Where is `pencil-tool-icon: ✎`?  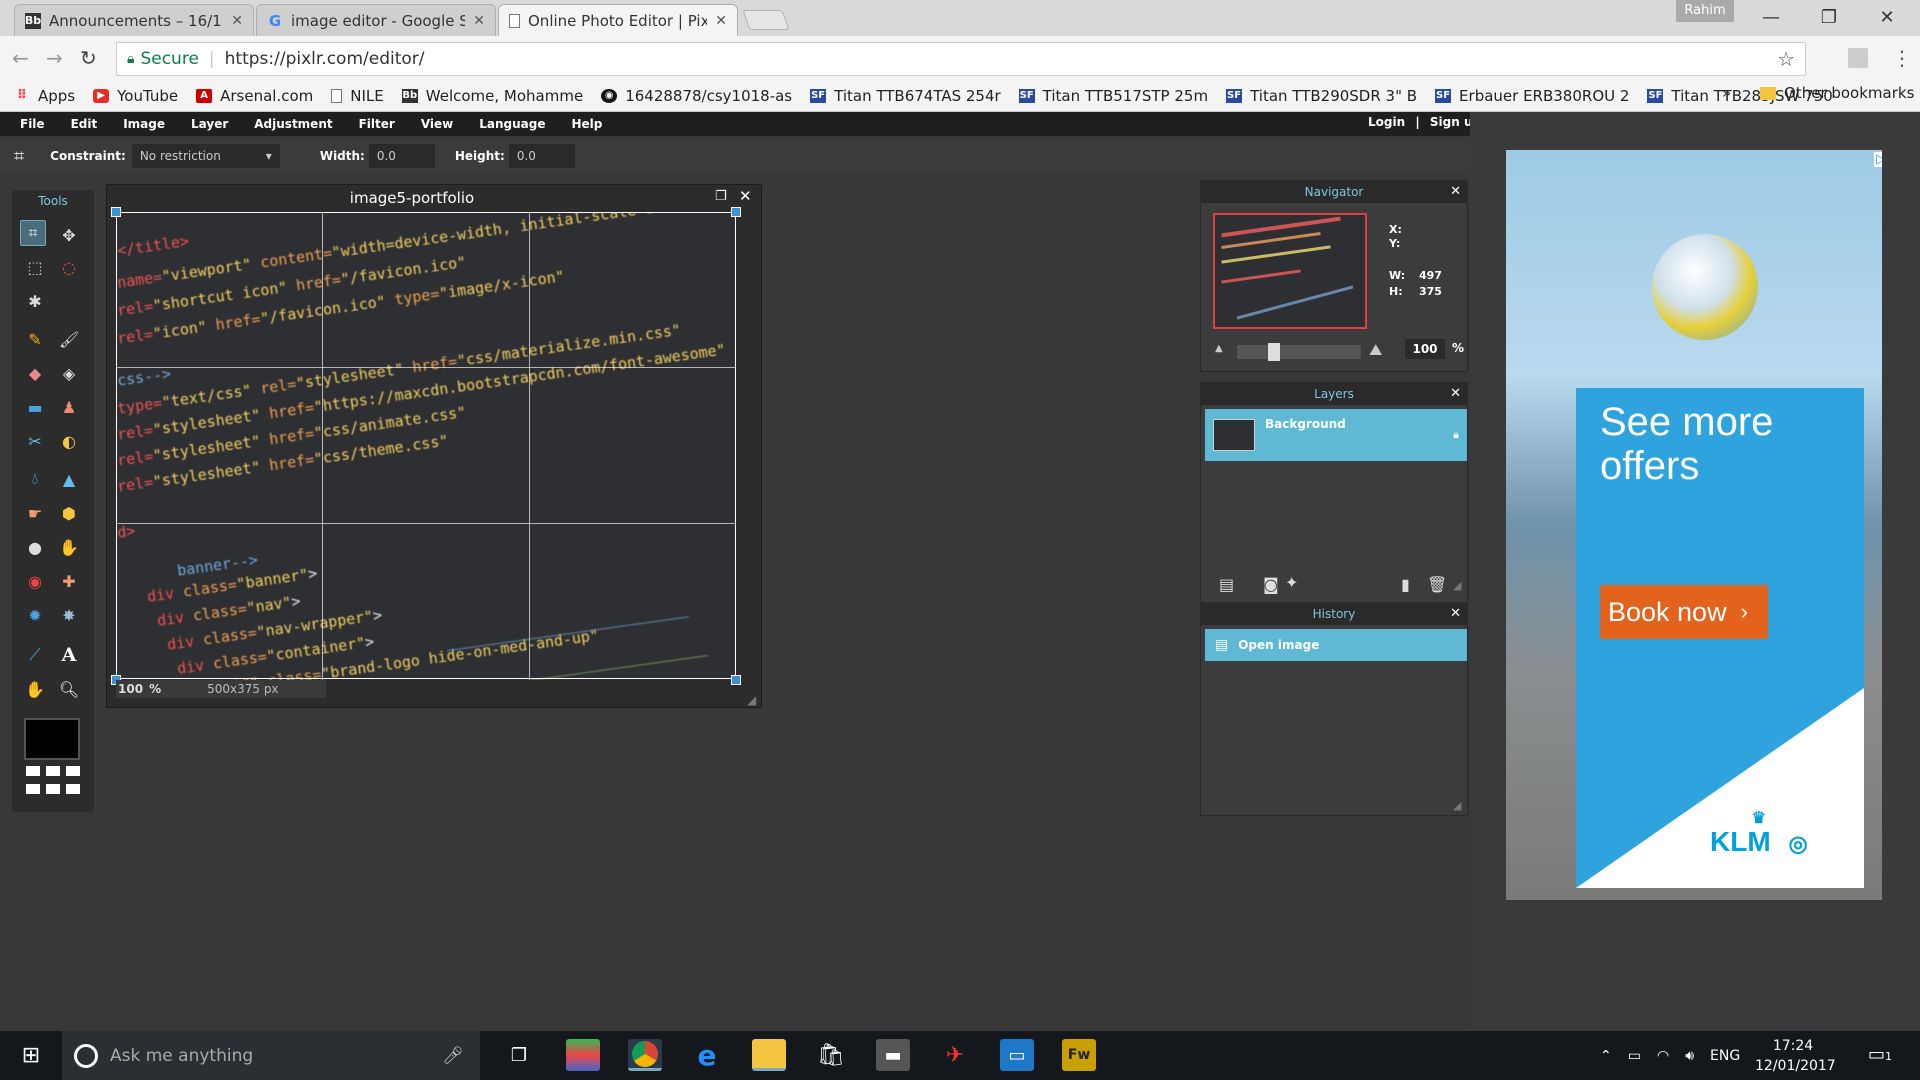
pencil-tool-icon: ✎ is located at coordinates (35, 339).